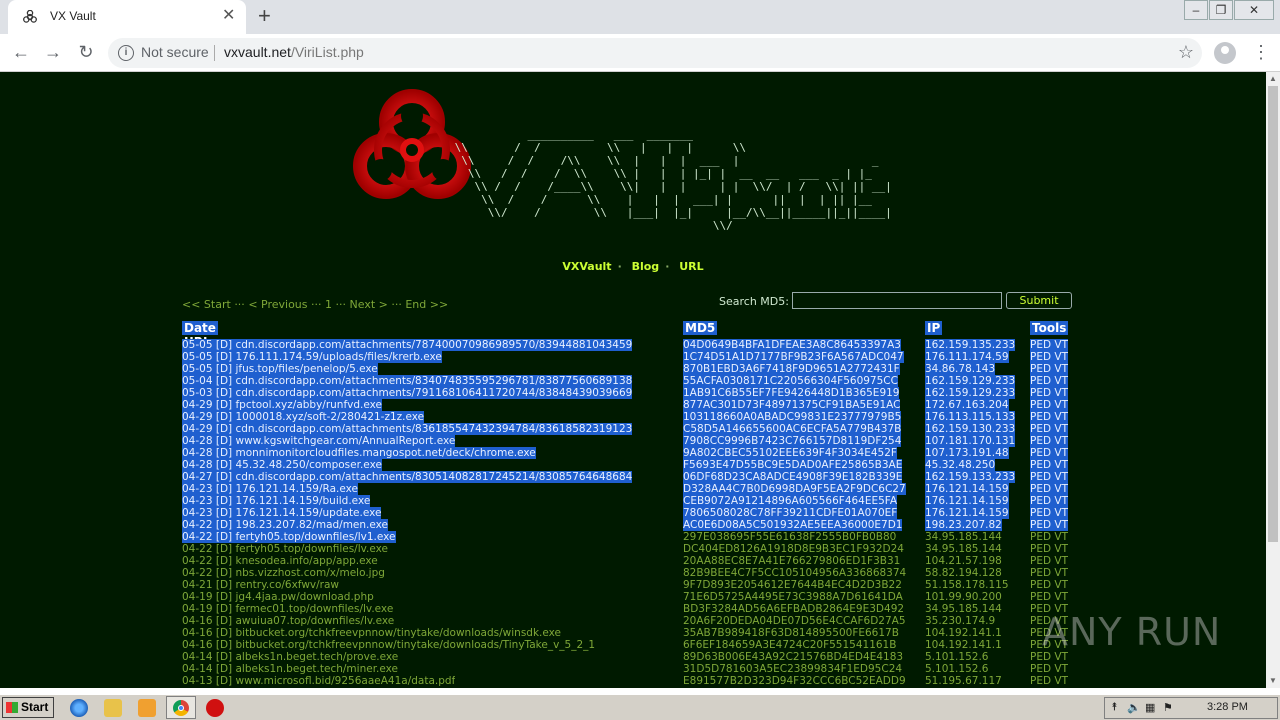 This screenshot has width=1280, height=720. I want to click on ip-link: 34.86.78.143, so click(960, 369).